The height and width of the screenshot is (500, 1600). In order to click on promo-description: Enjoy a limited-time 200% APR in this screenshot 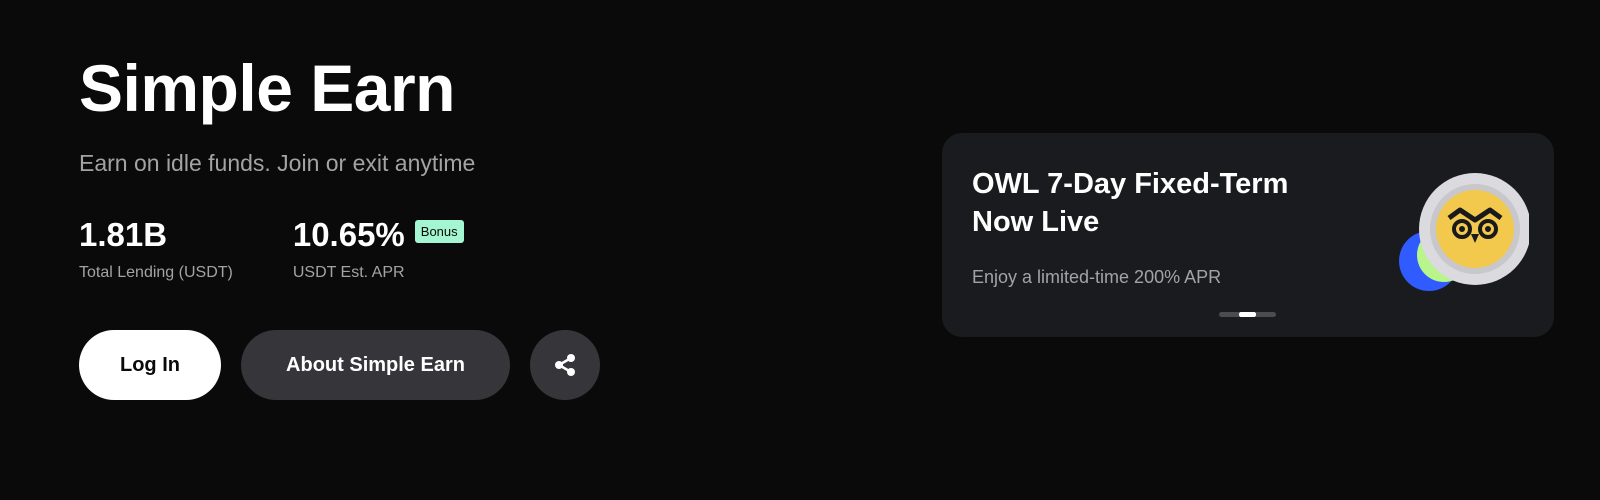, I will do `click(1097, 277)`.